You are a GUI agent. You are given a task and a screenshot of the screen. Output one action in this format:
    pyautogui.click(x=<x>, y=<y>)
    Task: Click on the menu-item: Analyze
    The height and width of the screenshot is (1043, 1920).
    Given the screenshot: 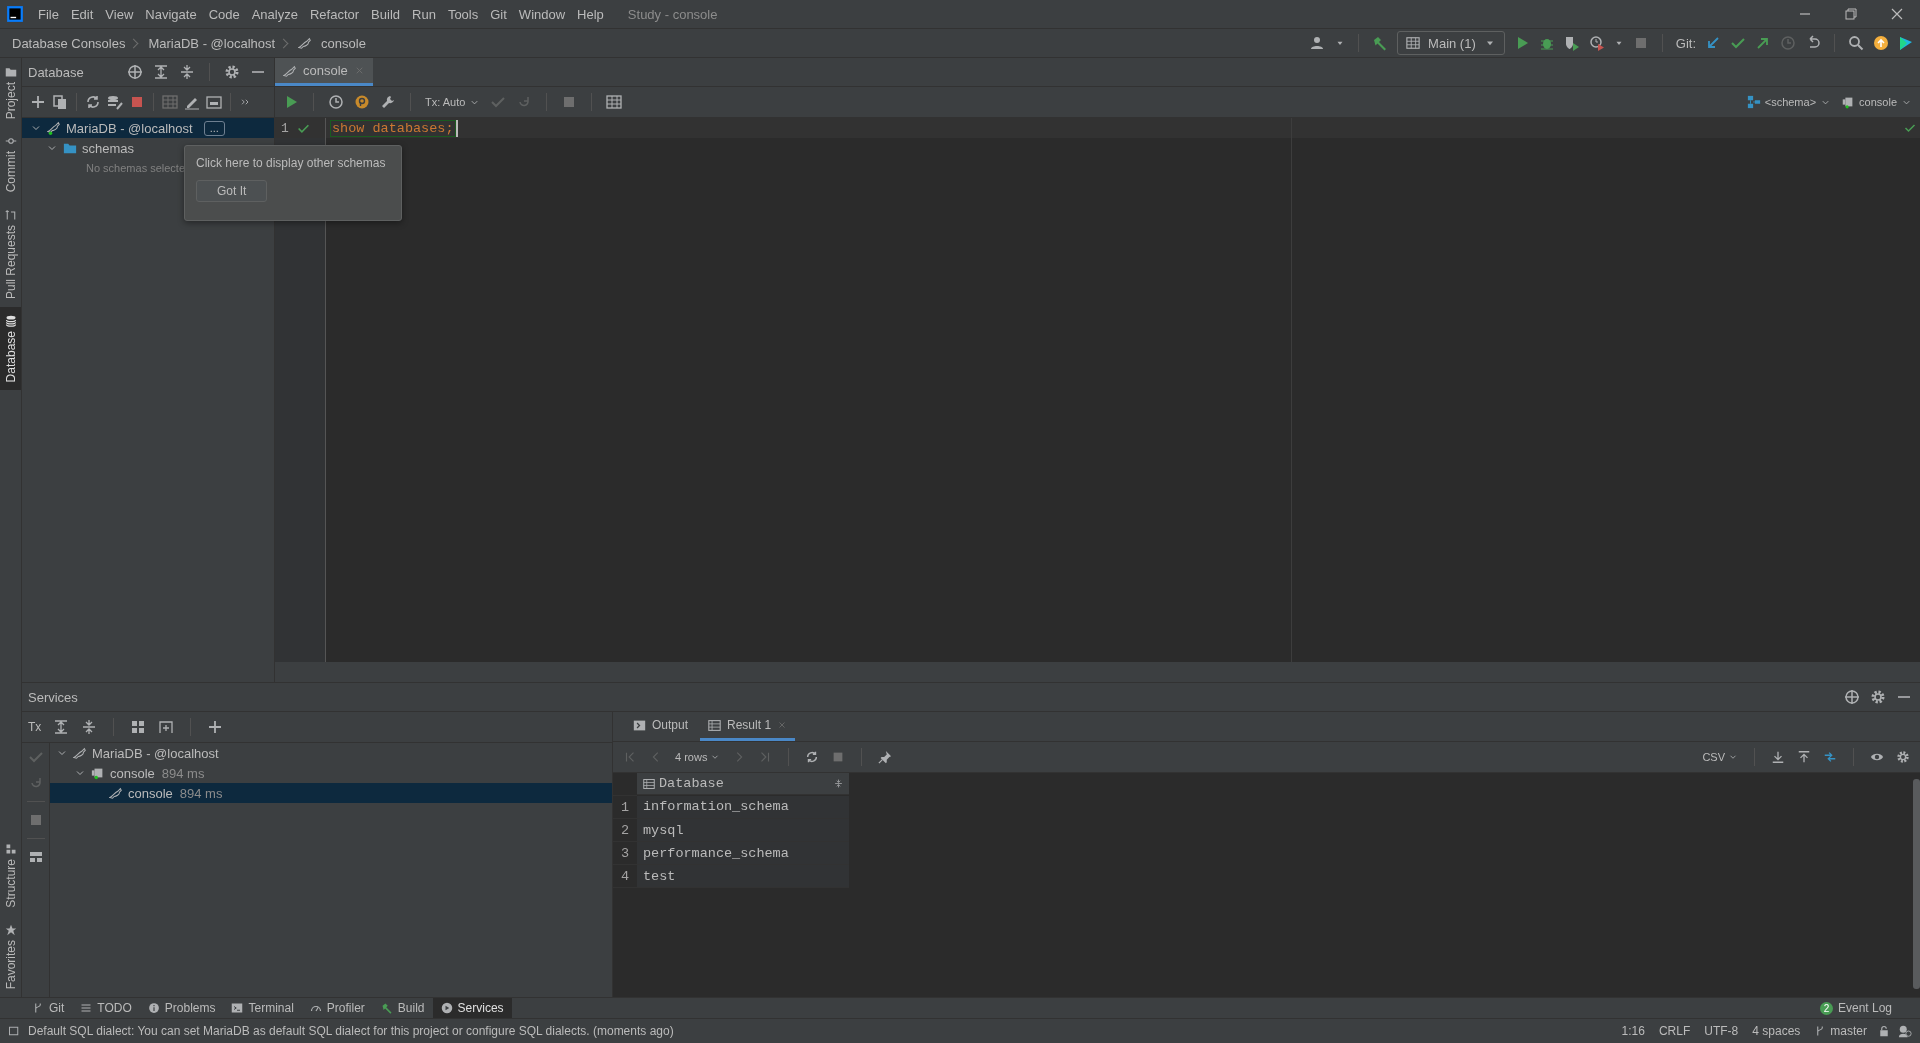 What is the action you would take?
    pyautogui.click(x=274, y=14)
    